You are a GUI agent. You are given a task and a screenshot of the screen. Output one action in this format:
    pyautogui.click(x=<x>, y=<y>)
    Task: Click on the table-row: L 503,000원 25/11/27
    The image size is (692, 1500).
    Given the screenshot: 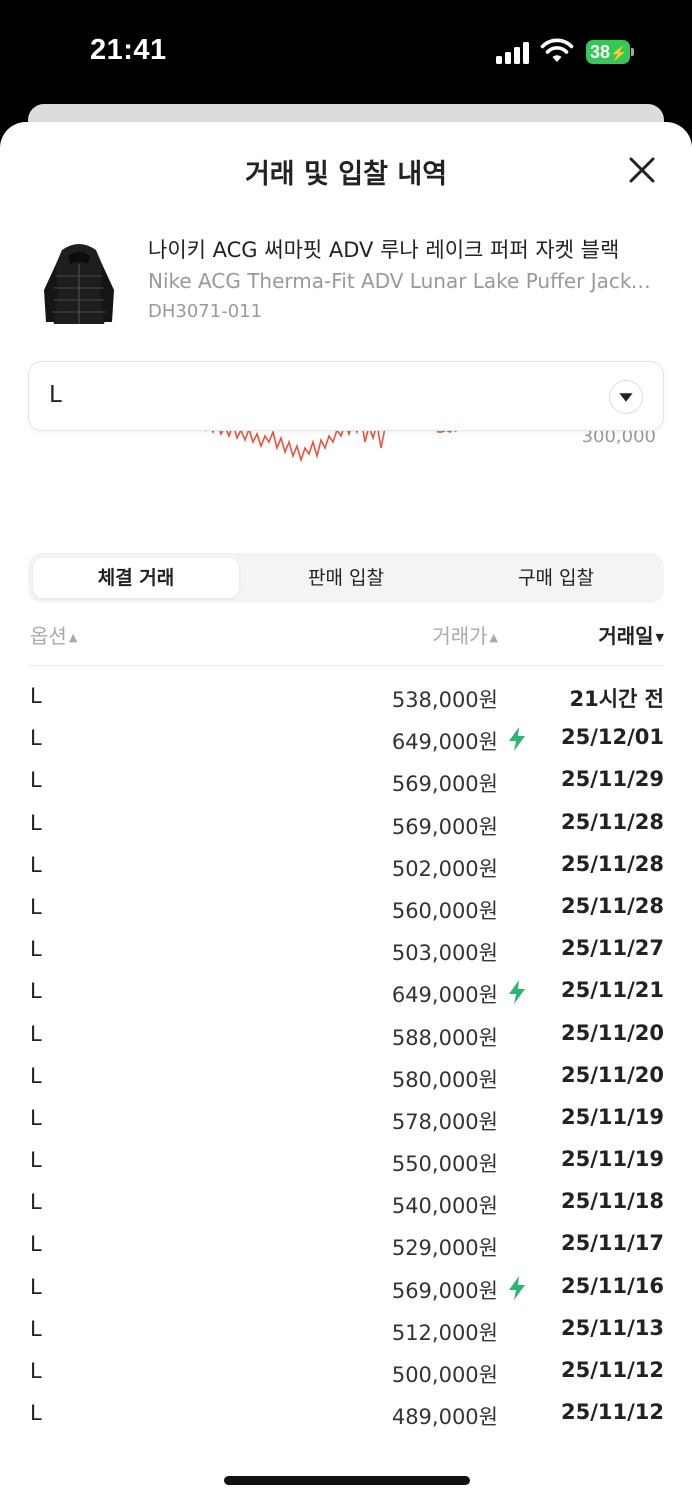 What is the action you would take?
    pyautogui.click(x=346, y=950)
    